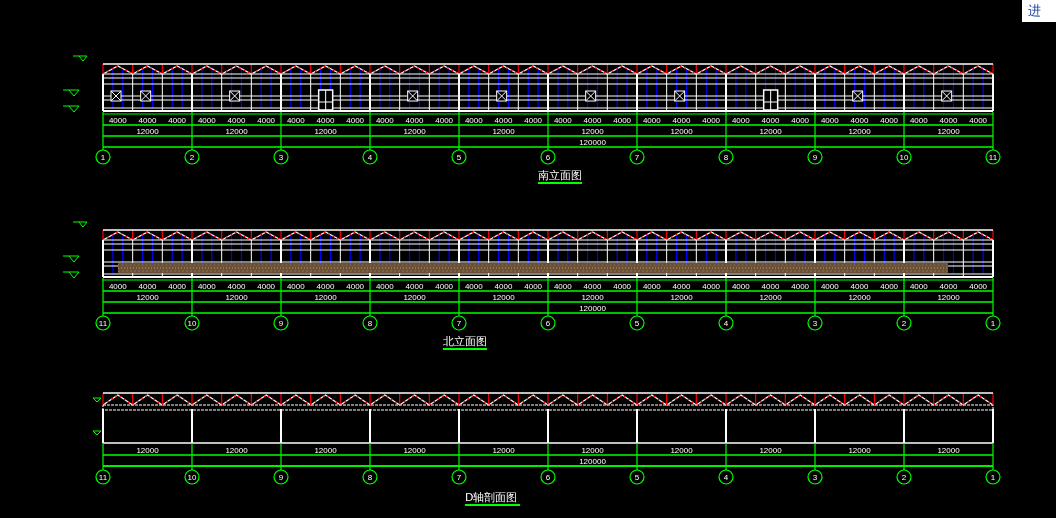 This screenshot has height=518, width=1056. I want to click on axis-bubble: 9, so click(281, 477).